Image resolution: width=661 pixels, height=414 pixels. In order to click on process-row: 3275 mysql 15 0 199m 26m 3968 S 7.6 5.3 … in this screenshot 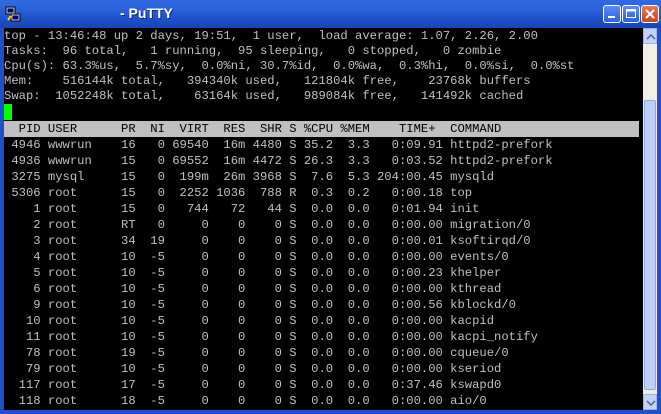, I will do `click(249, 177)`.